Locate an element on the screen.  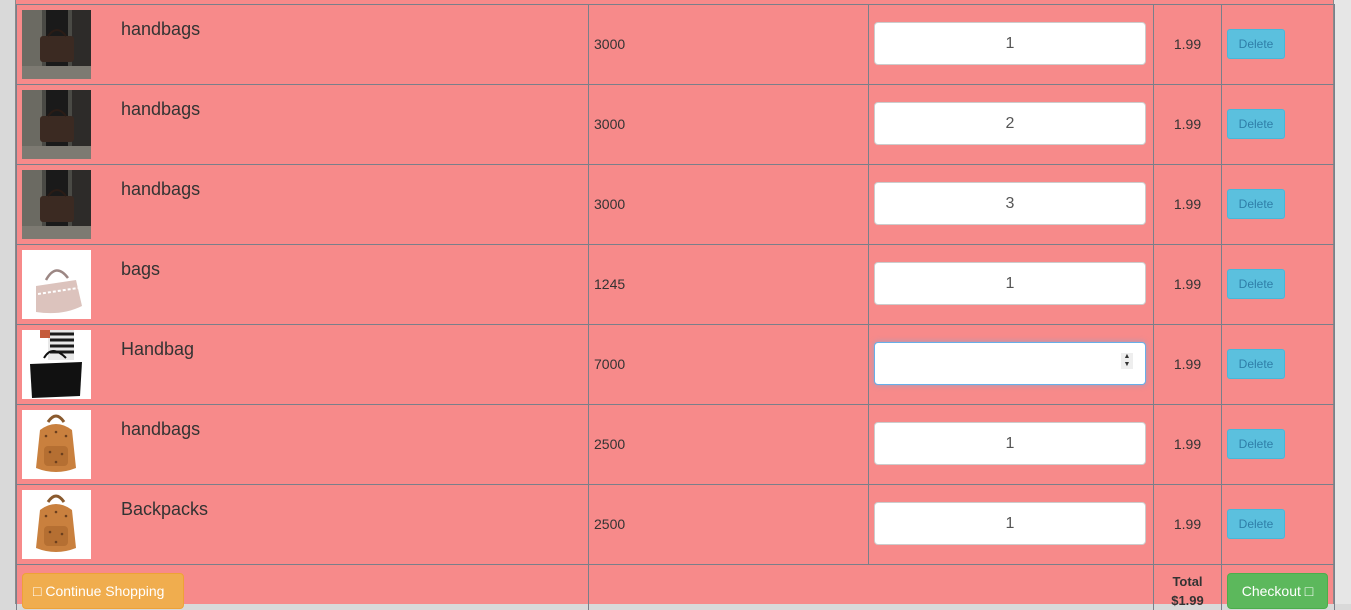
table-row: bags 1245 1.99 Delete is located at coordinates (676, 285).